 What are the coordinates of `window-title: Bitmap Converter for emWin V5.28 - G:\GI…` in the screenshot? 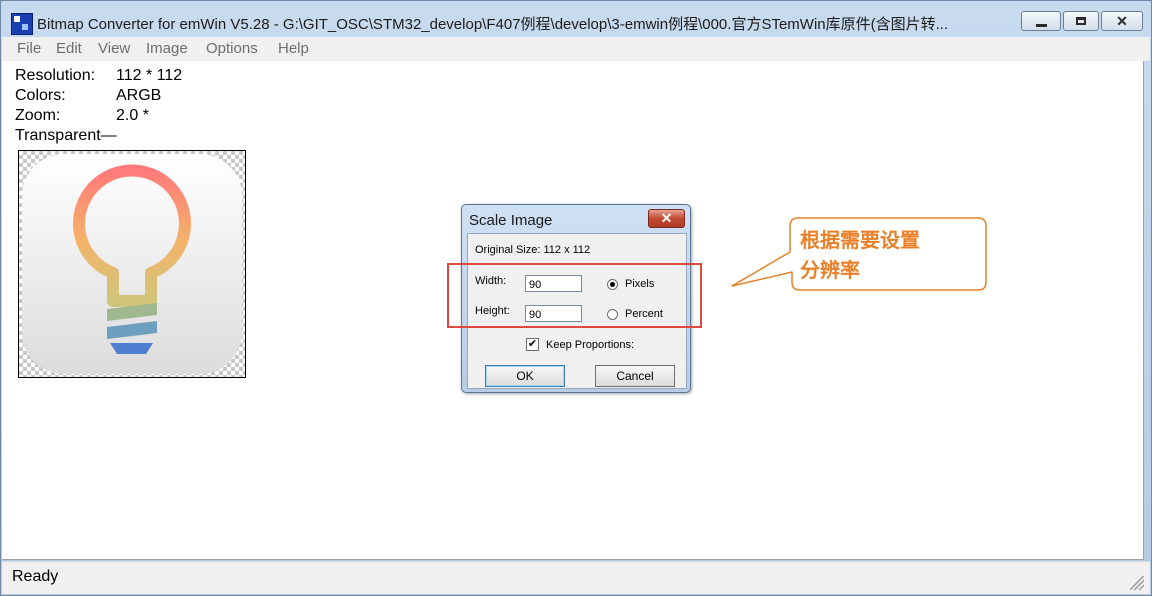 It's located at (493, 24).